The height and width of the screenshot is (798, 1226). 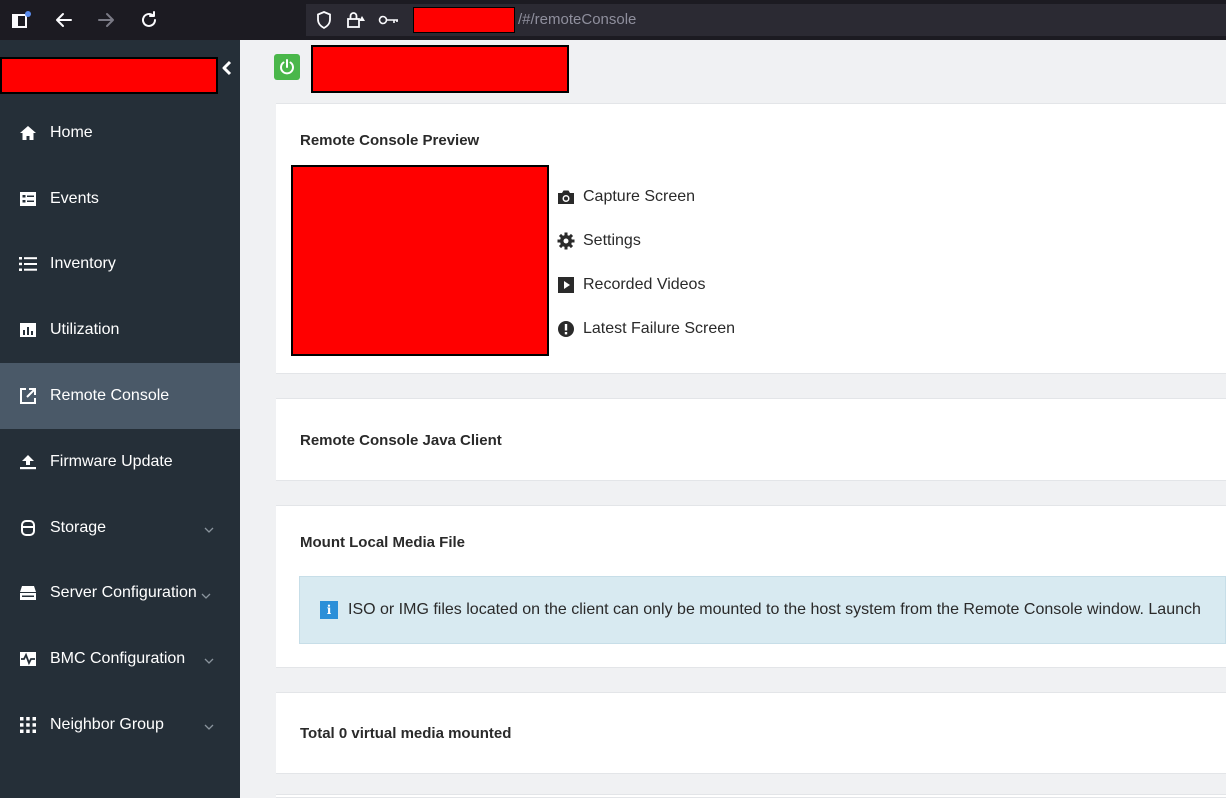 I want to click on external-link-icon, so click(x=28, y=396).